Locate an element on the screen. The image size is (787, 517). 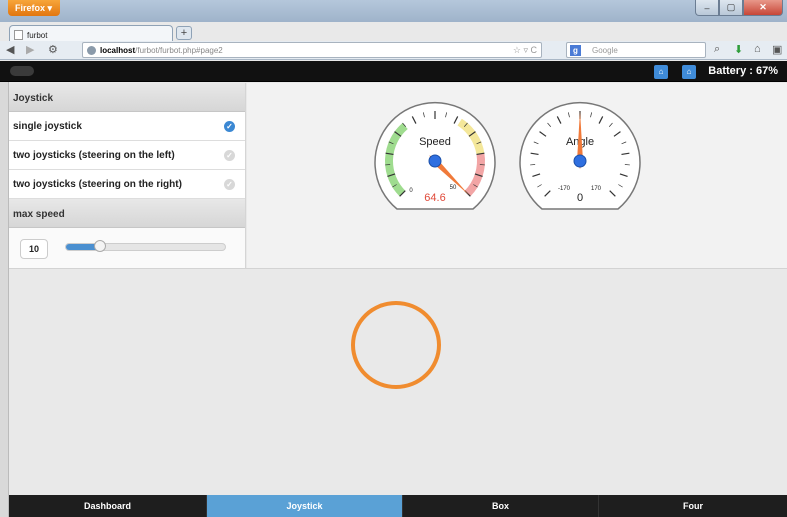
joystick-ring is located at coordinates (396, 345).